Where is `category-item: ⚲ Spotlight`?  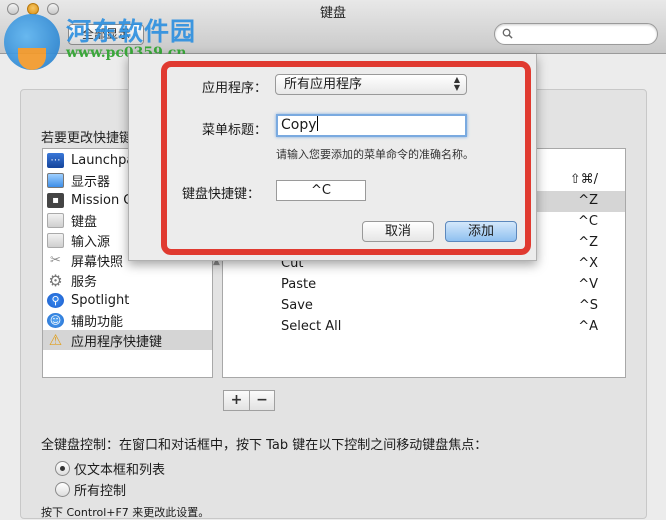
category-item: ⚲ Spotlight is located at coordinates (127, 300).